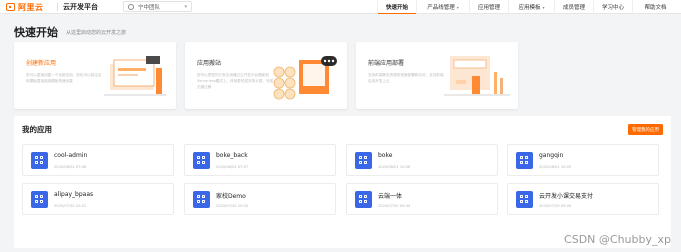 The image size is (681, 252). What do you see at coordinates (583, 160) in the screenshot?
I see `app-card: gangqin 2020/08/01 10:05` at bounding box center [583, 160].